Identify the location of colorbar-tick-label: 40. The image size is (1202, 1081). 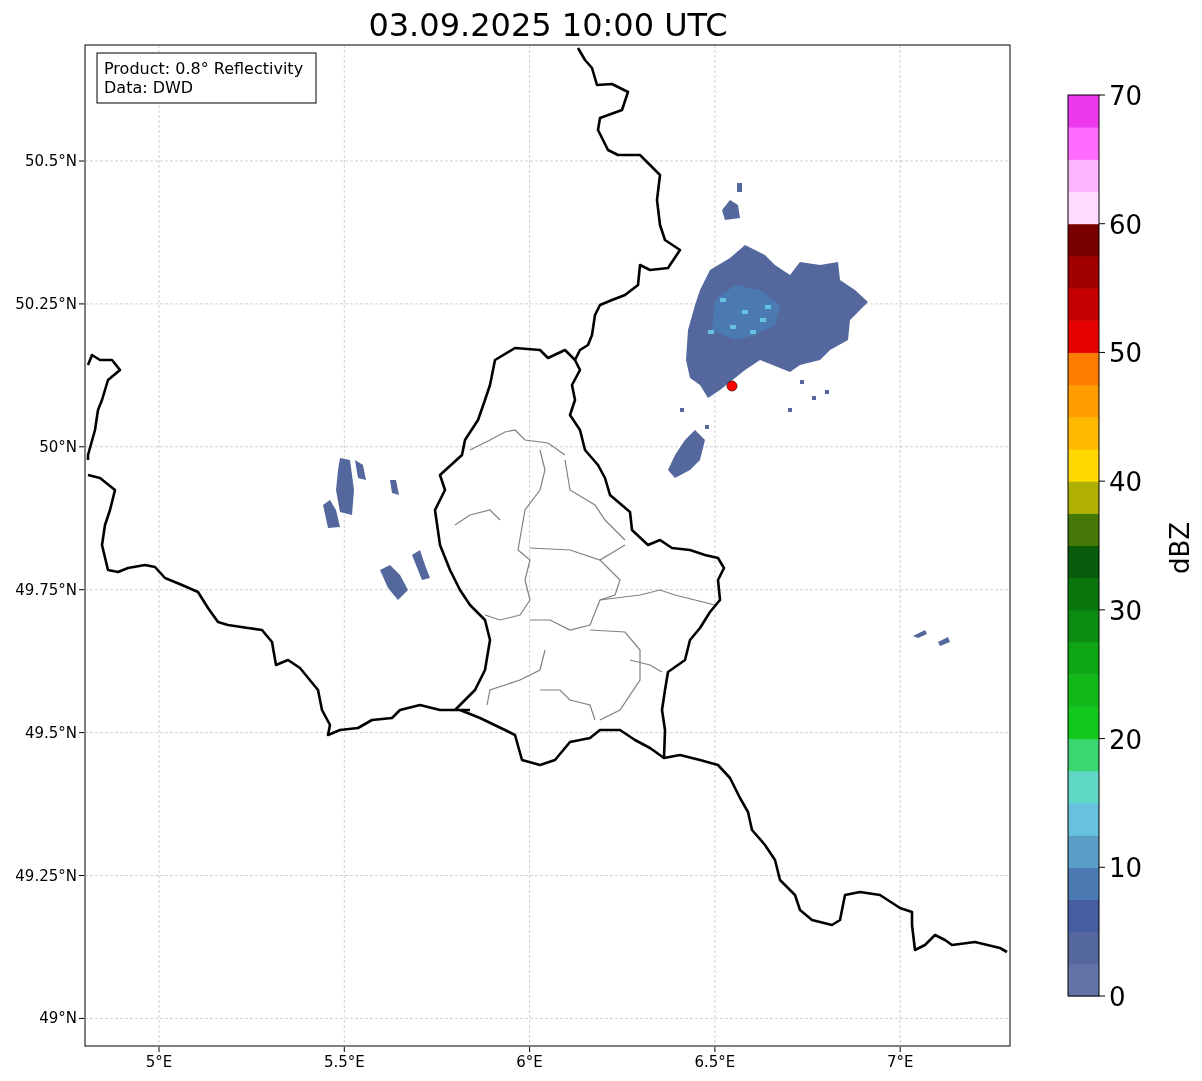
(1126, 482).